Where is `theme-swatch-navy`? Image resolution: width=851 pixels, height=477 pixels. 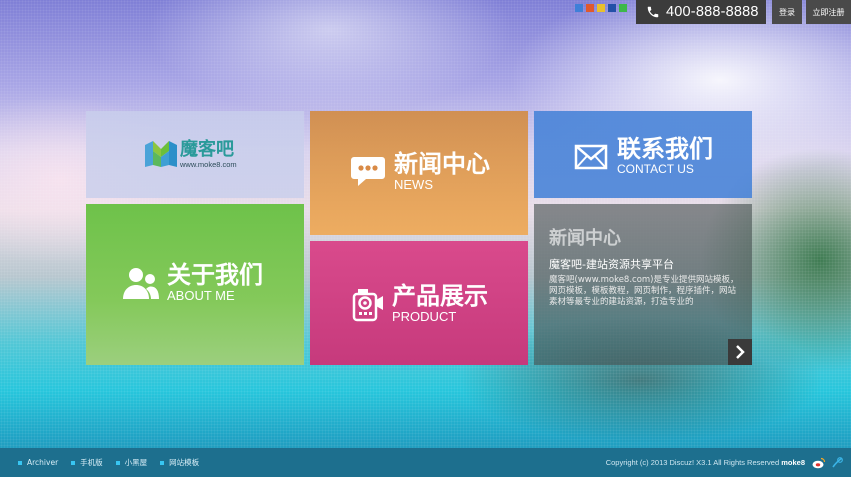 theme-swatch-navy is located at coordinates (612, 8).